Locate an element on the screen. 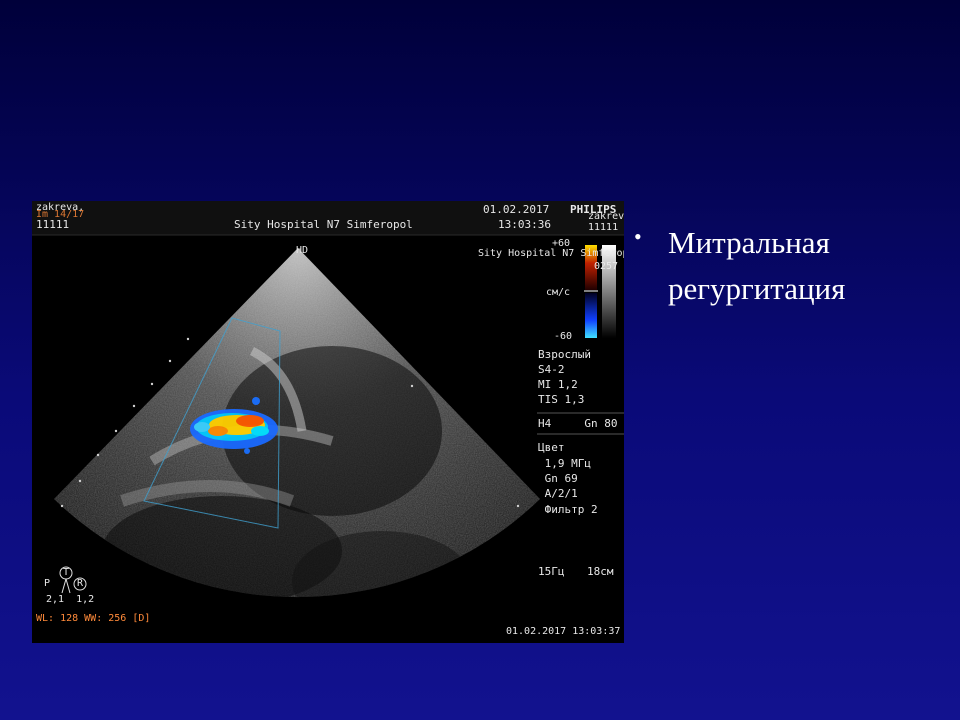  overlay-right-name: zakreva is located at coordinates (606, 216).